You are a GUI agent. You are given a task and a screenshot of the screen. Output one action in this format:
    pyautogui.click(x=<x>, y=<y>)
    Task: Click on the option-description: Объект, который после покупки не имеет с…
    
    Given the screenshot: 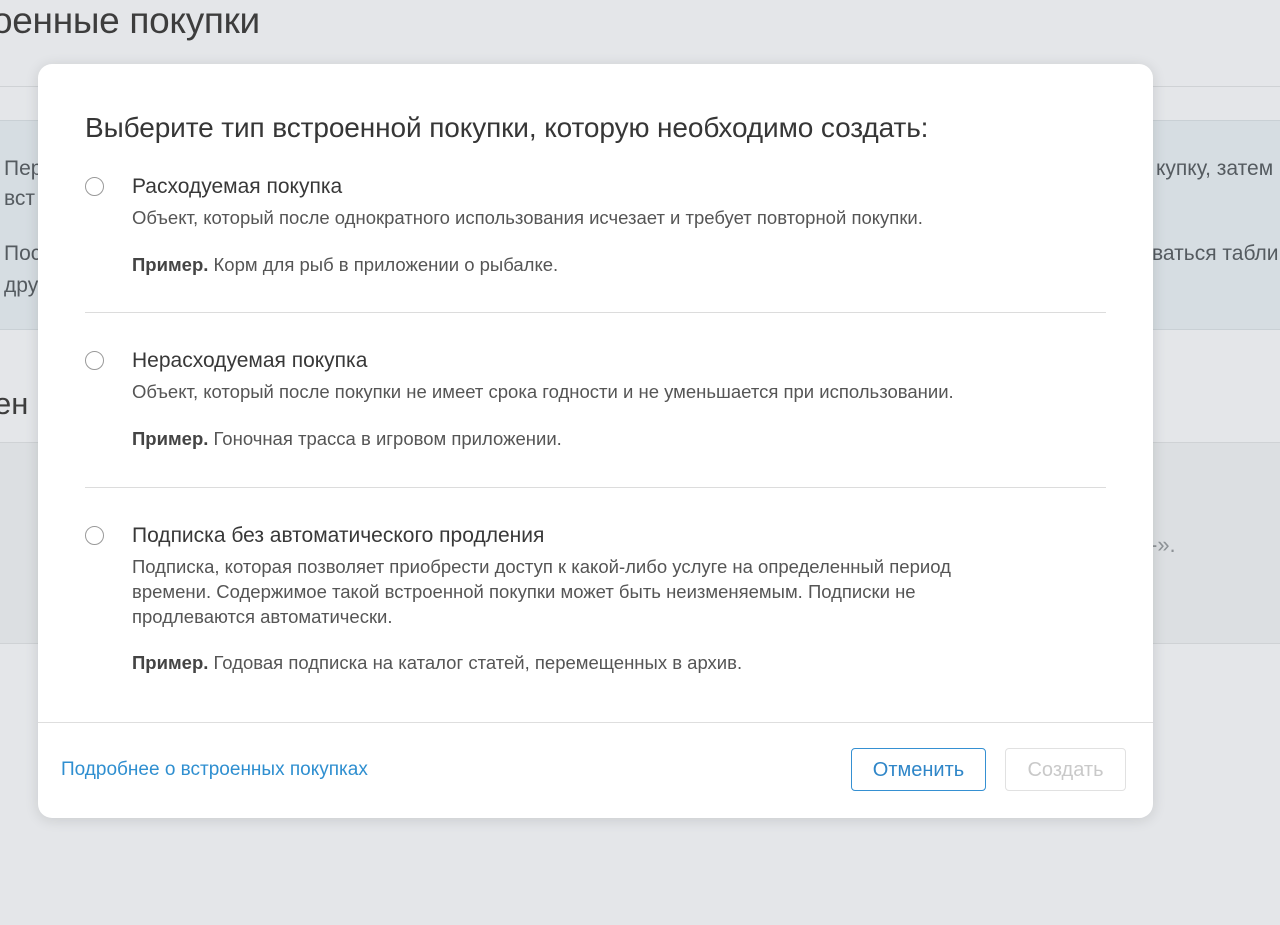 What is the action you would take?
    pyautogui.click(x=543, y=391)
    